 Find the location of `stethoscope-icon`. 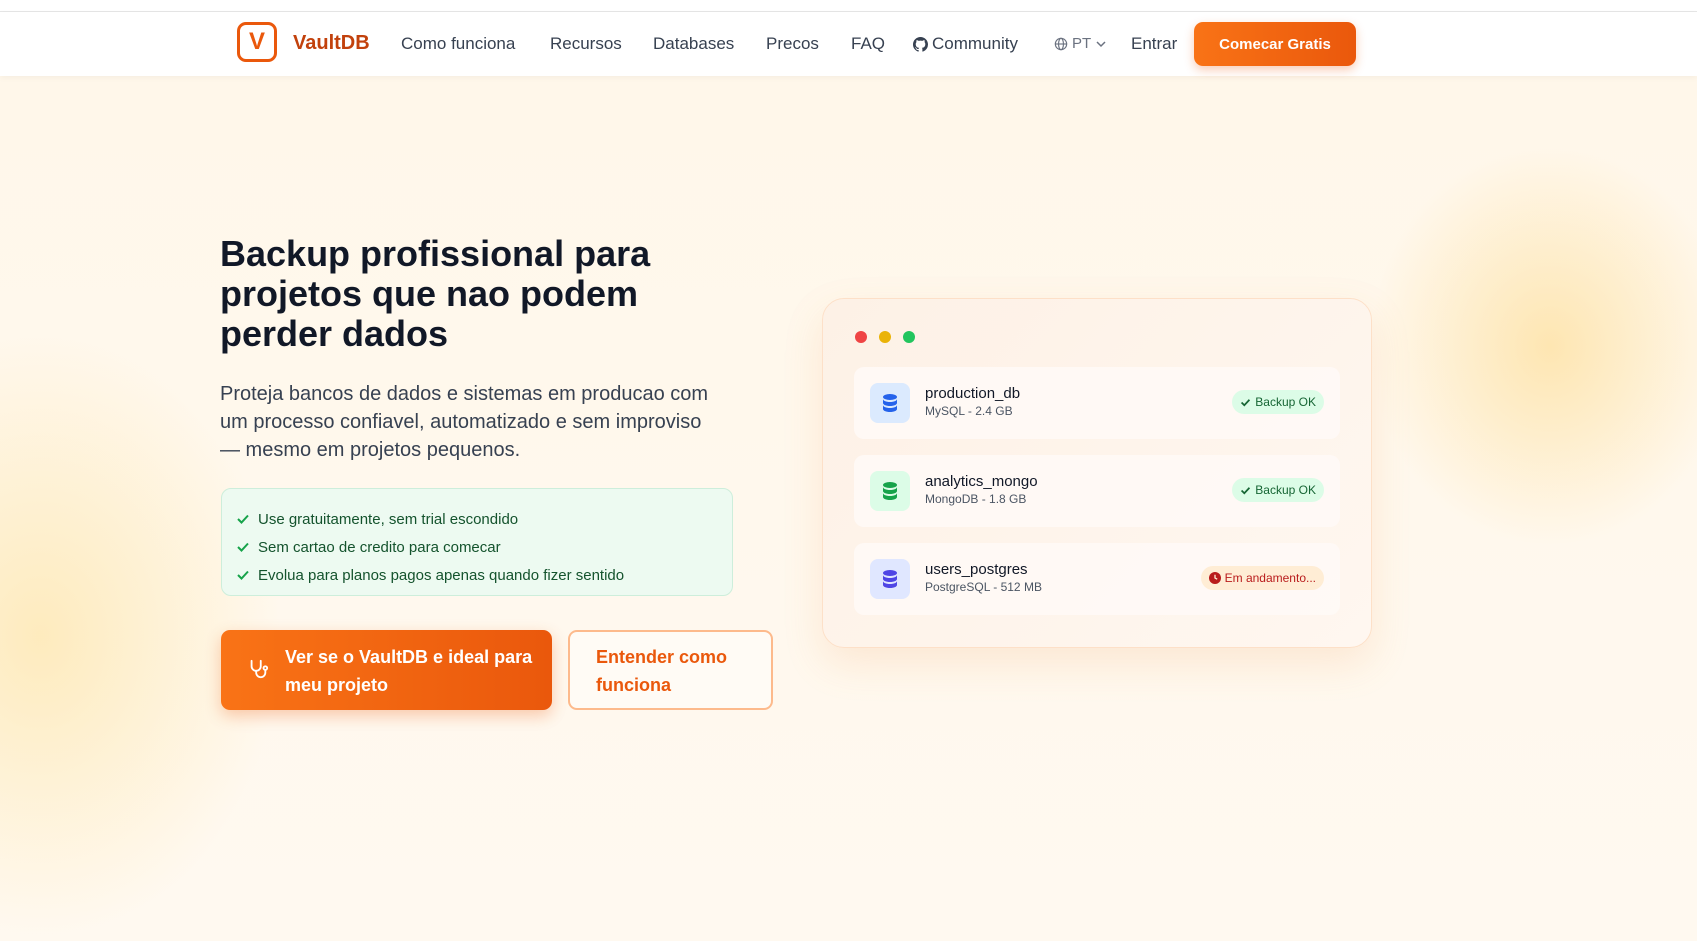

stethoscope-icon is located at coordinates (259, 669).